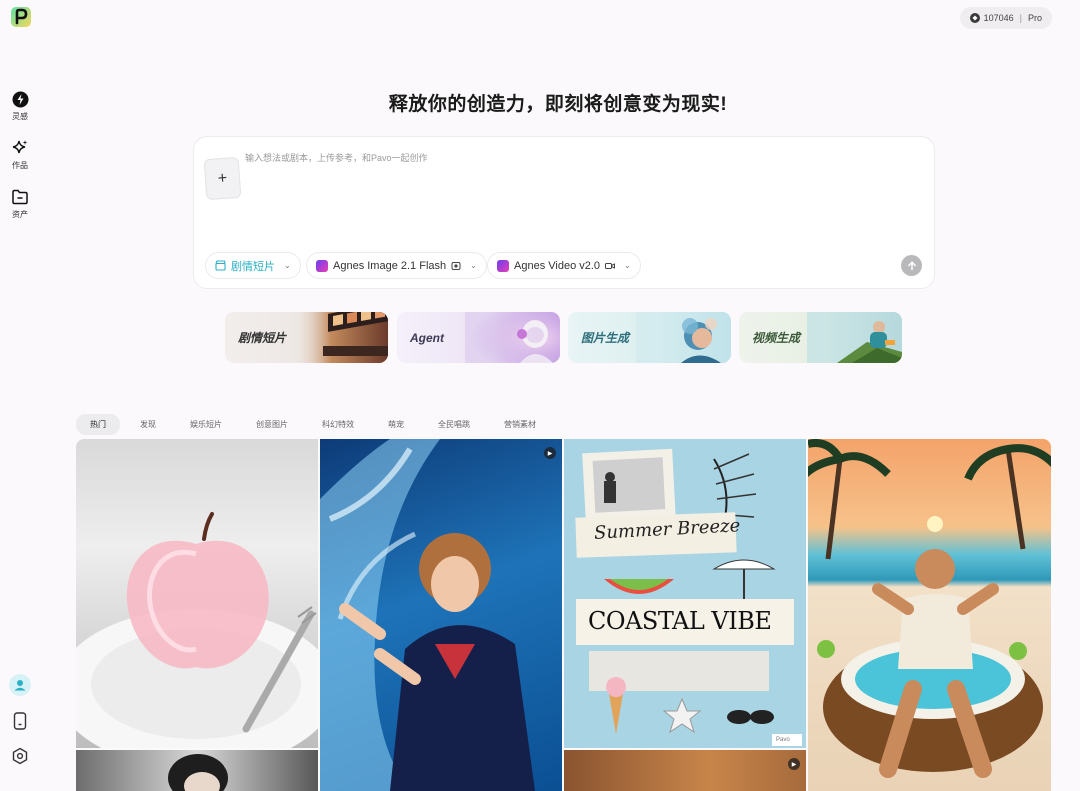  I want to click on plan-label: Pro, so click(1034, 18).